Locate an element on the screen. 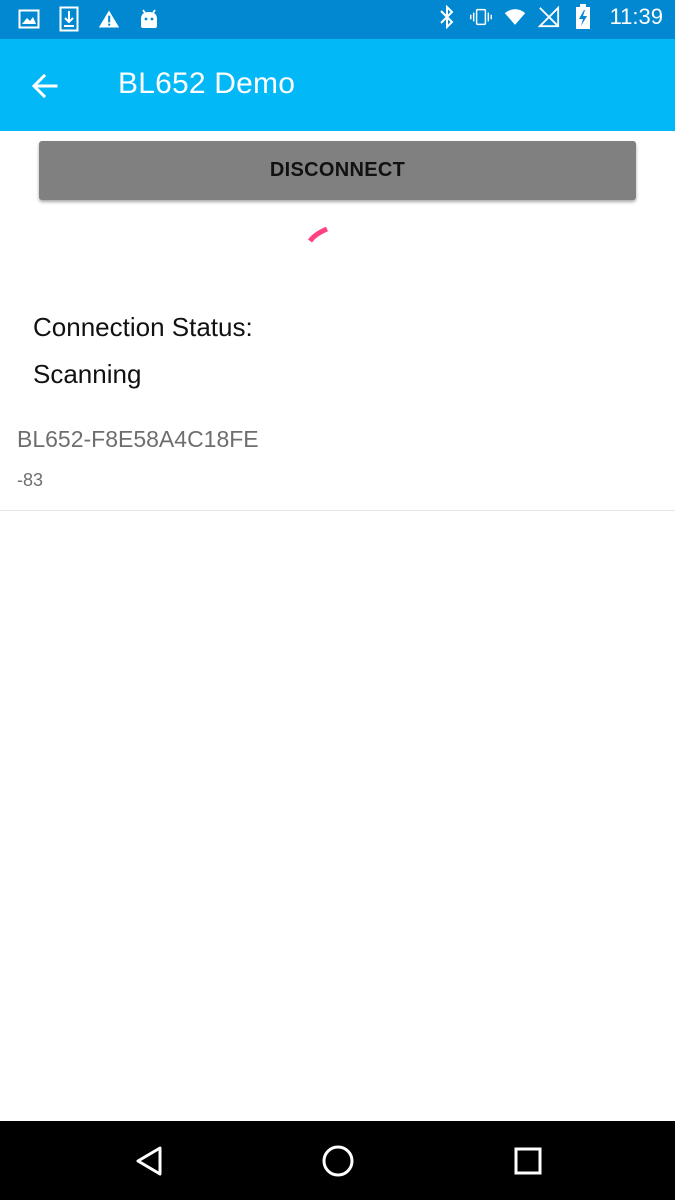  device-name: BL652-F8E58A4C18FE is located at coordinates (138, 439).